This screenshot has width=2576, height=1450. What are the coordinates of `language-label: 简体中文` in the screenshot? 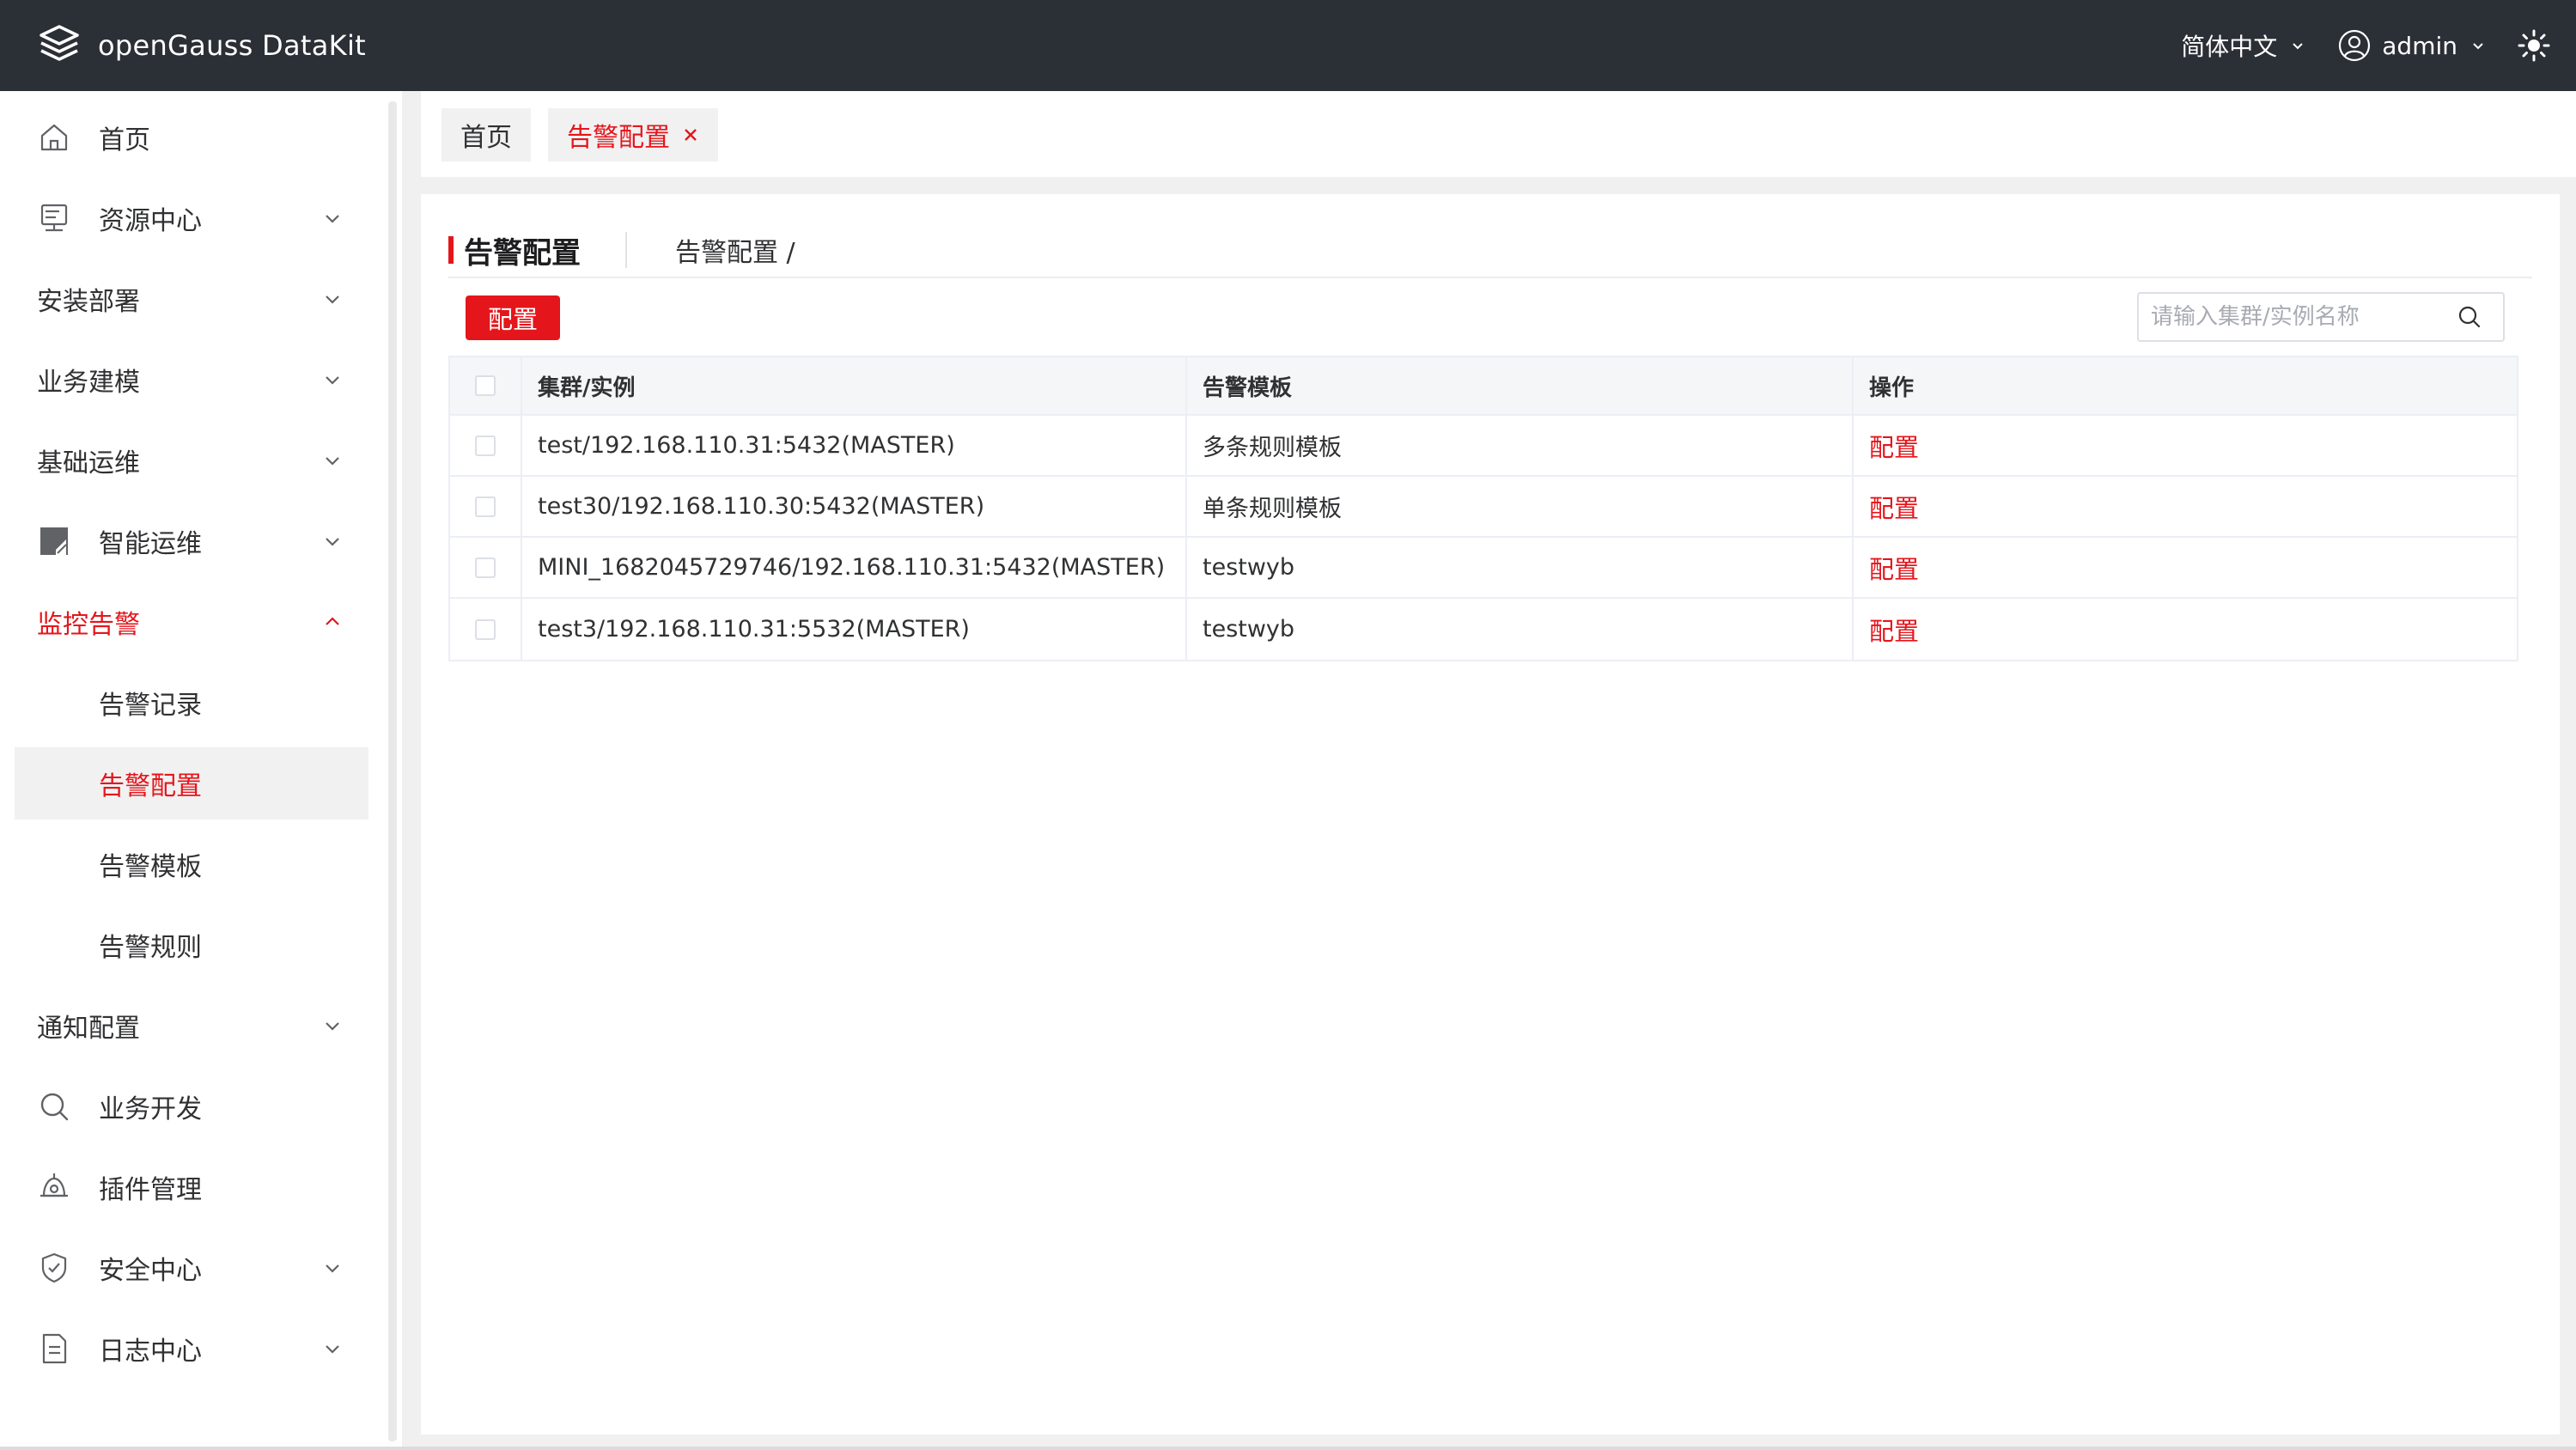 It's located at (2229, 47).